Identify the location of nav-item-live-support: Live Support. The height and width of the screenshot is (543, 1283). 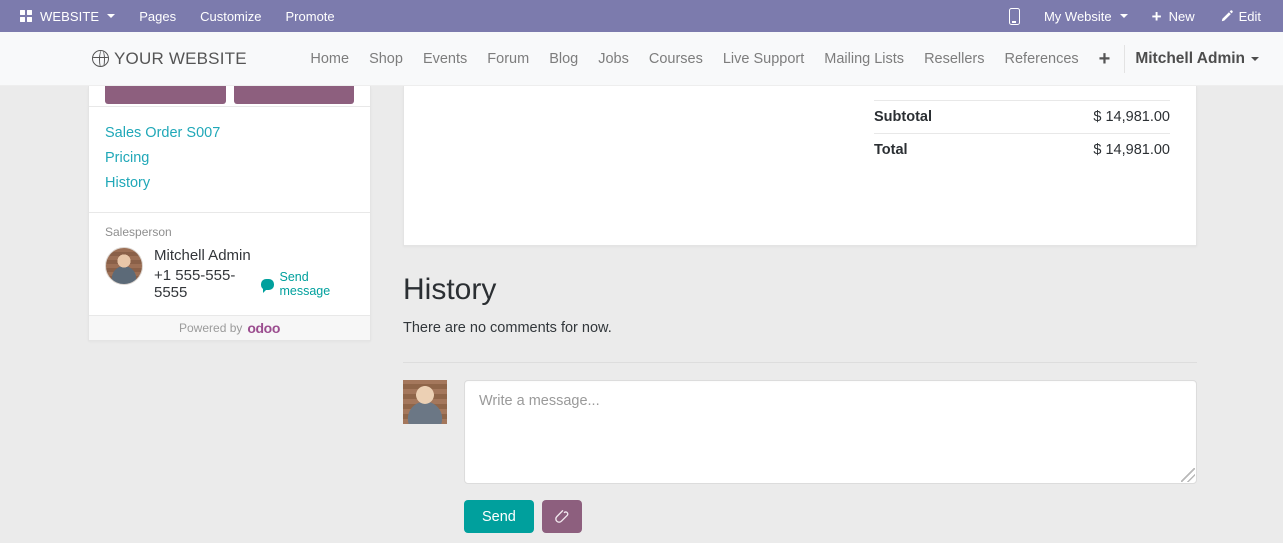
(763, 59).